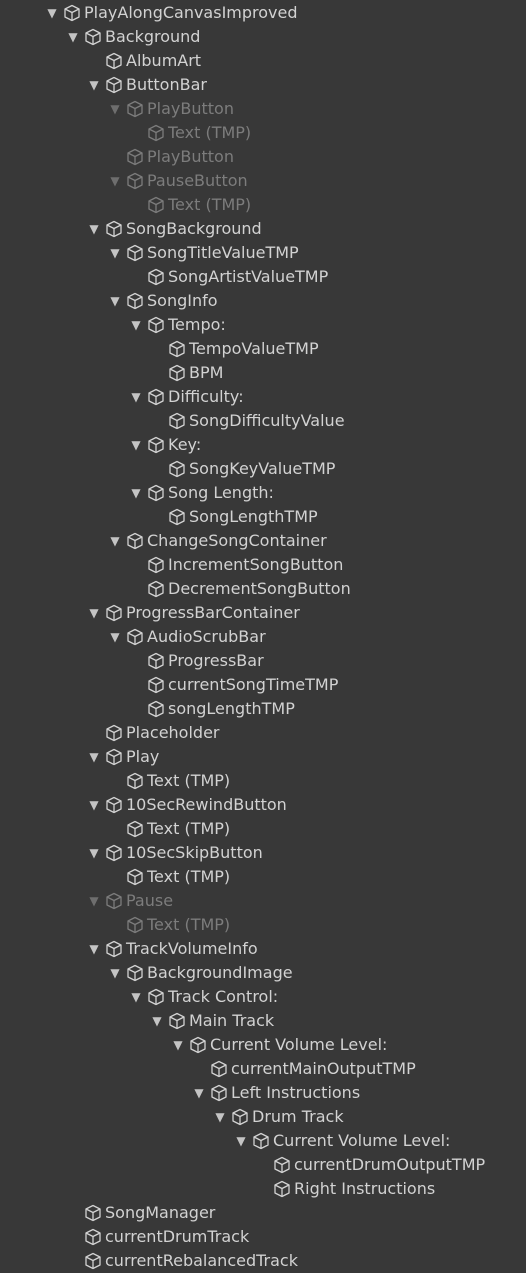  I want to click on hierarchy-item: SongKeyValueTMP, so click(263, 469).